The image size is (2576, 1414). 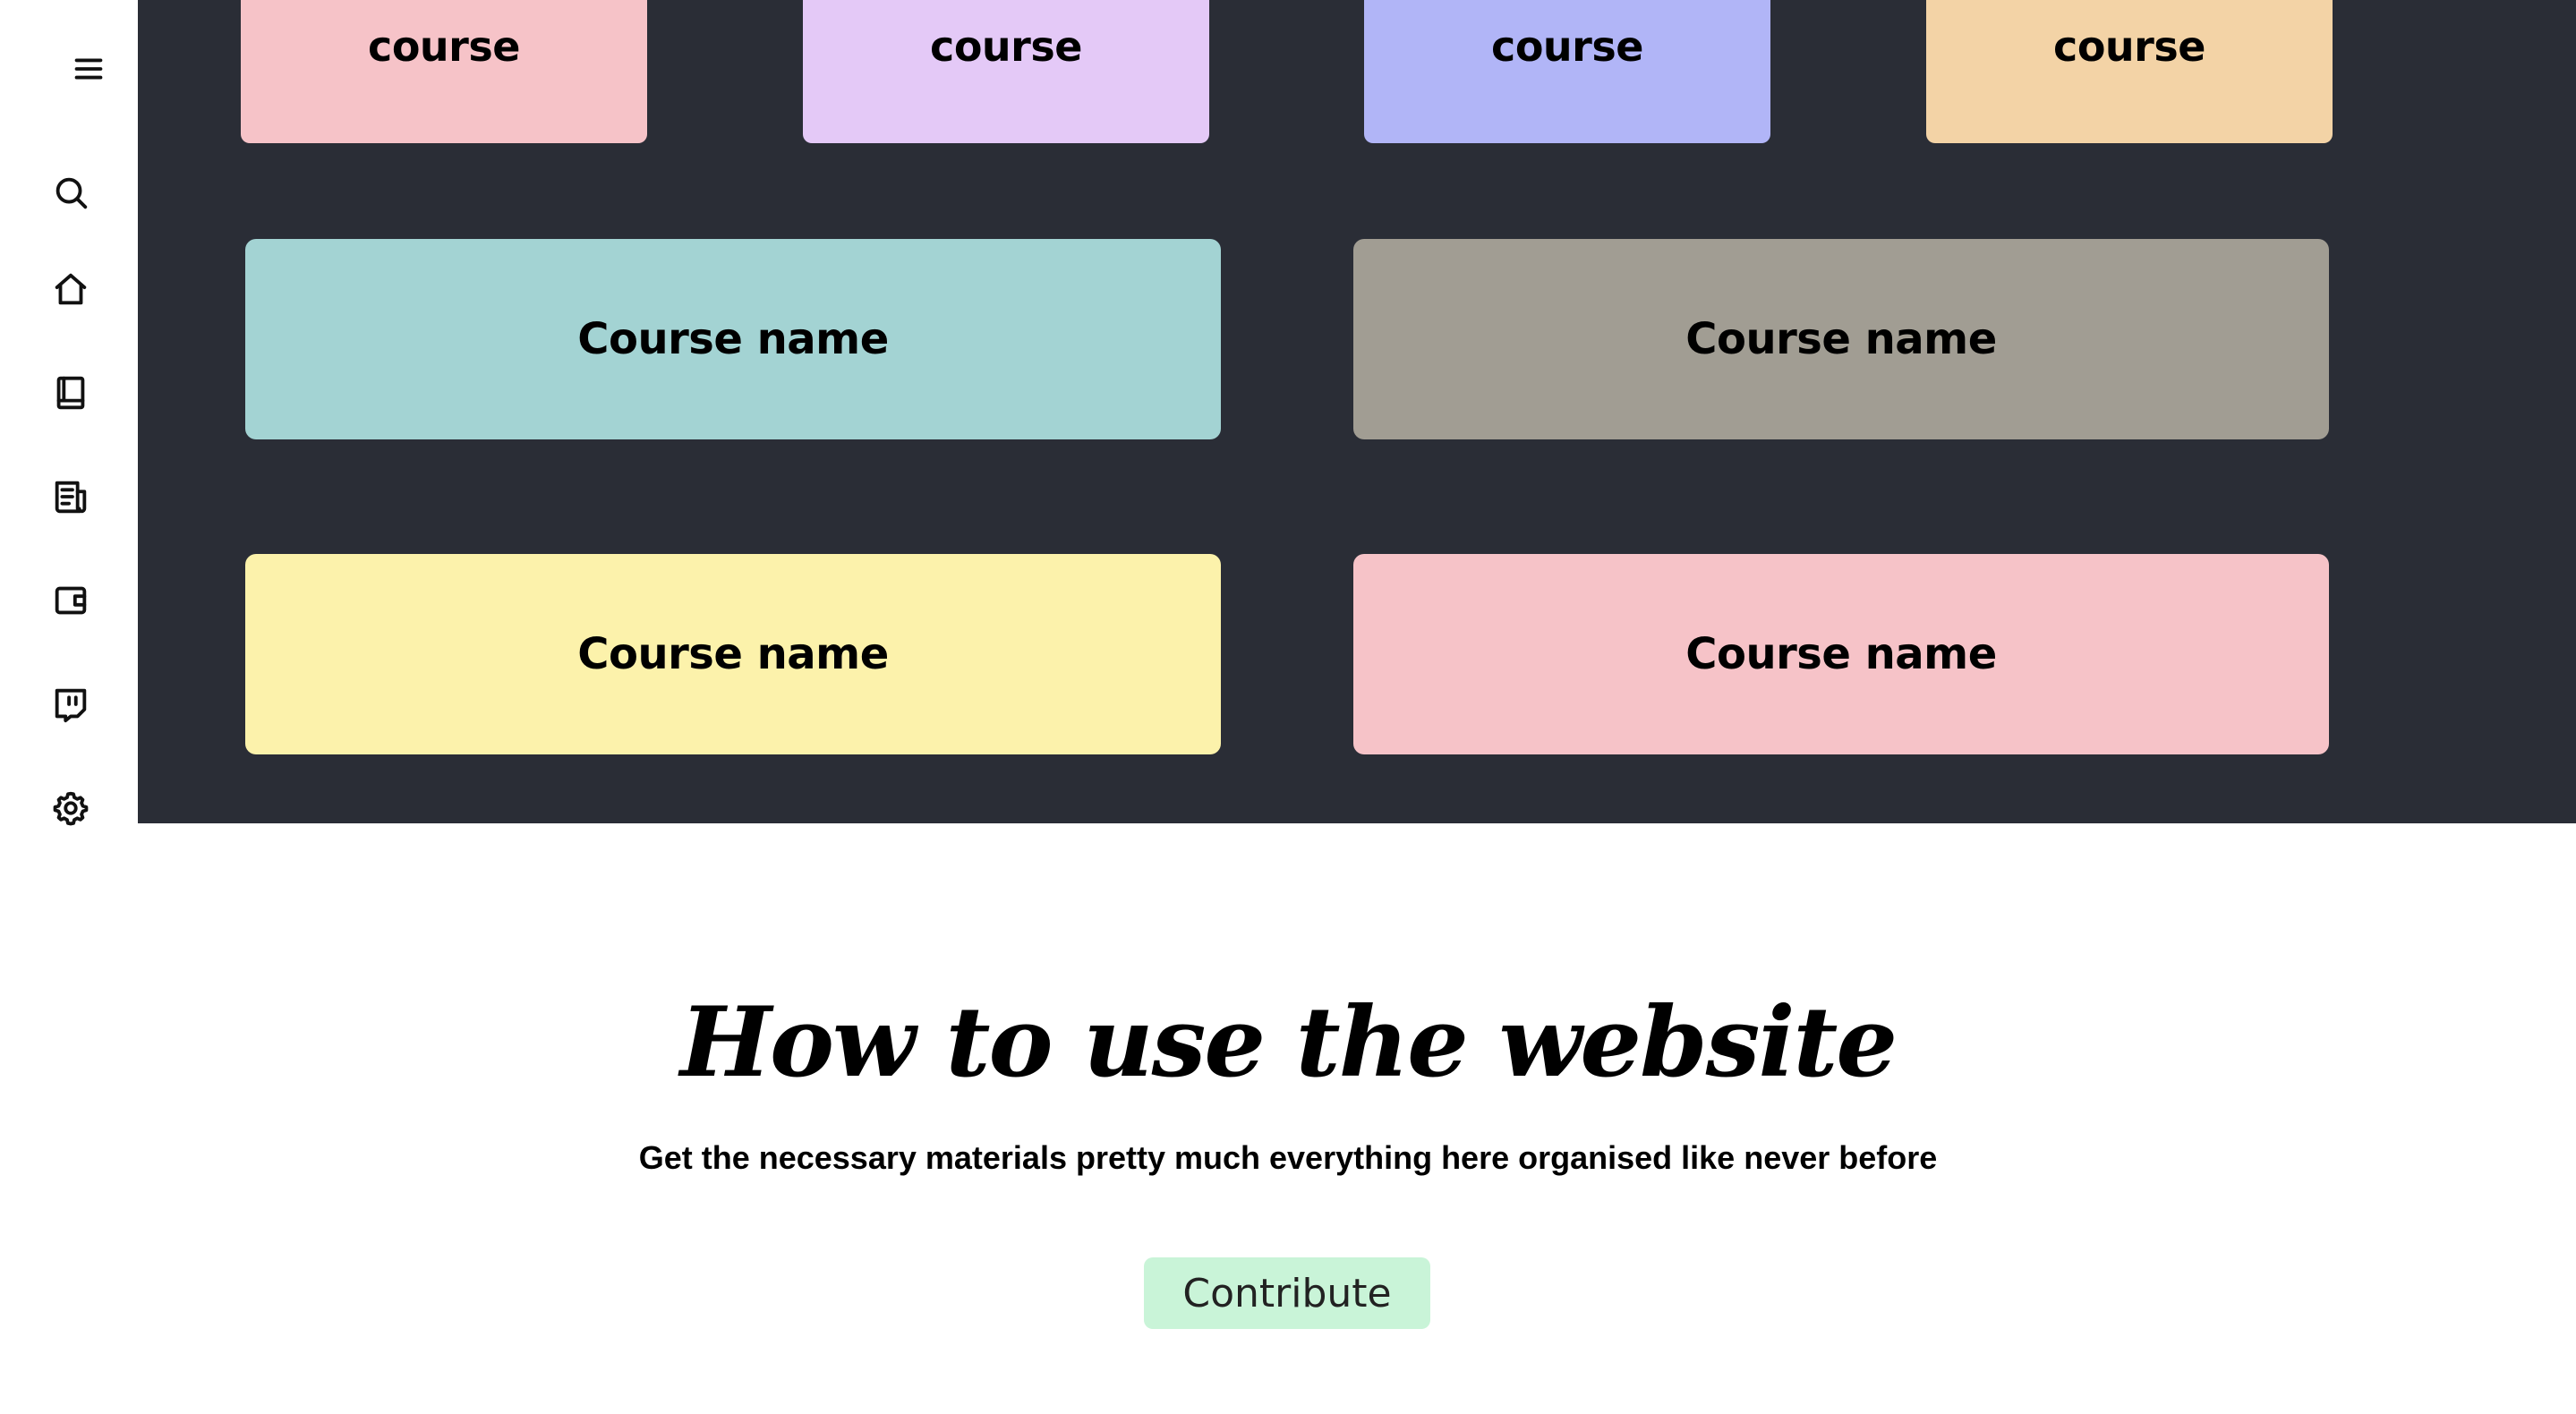 I want to click on course-card-3: Course name, so click(x=733, y=654).